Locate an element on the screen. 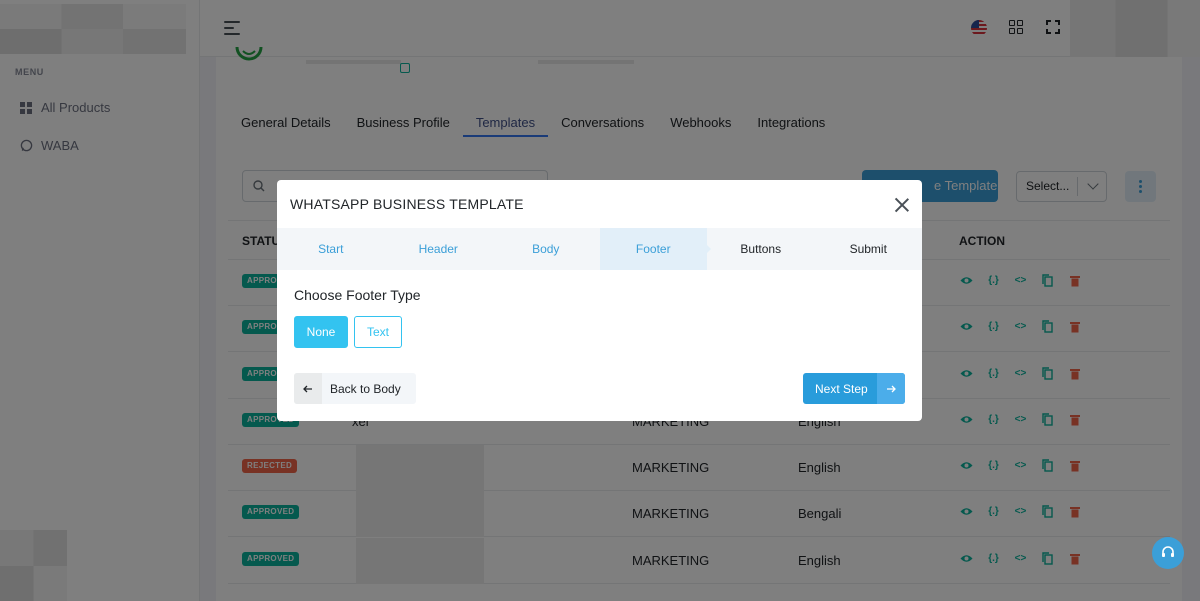 This screenshot has width=1200, height=601. footer-option-none: None is located at coordinates (321, 332).